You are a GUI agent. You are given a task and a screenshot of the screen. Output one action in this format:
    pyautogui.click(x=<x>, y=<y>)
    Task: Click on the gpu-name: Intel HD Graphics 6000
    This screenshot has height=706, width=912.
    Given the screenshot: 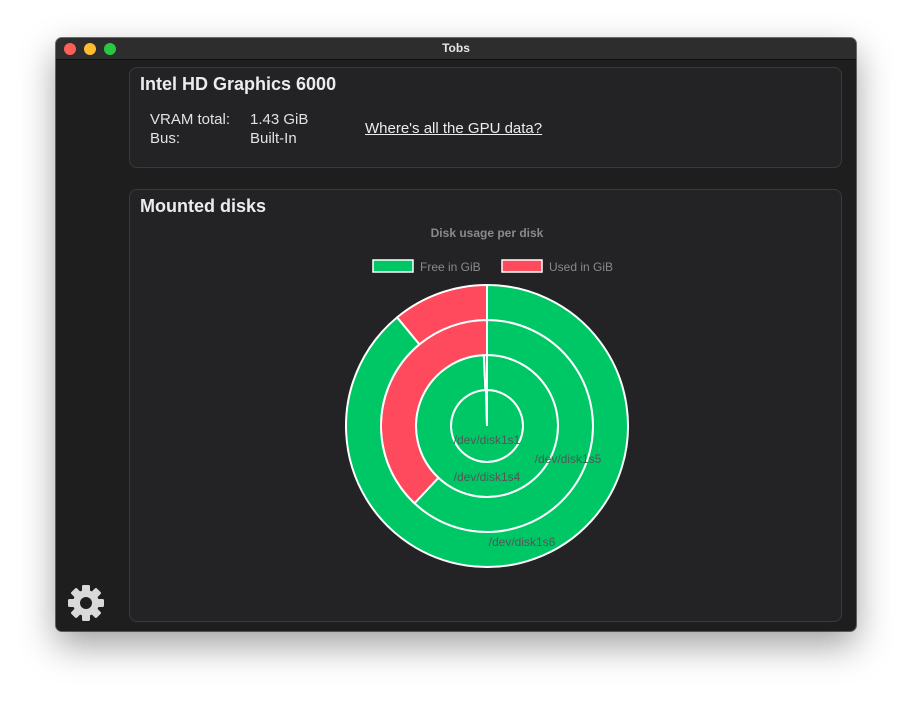 What is the action you would take?
    pyautogui.click(x=238, y=84)
    